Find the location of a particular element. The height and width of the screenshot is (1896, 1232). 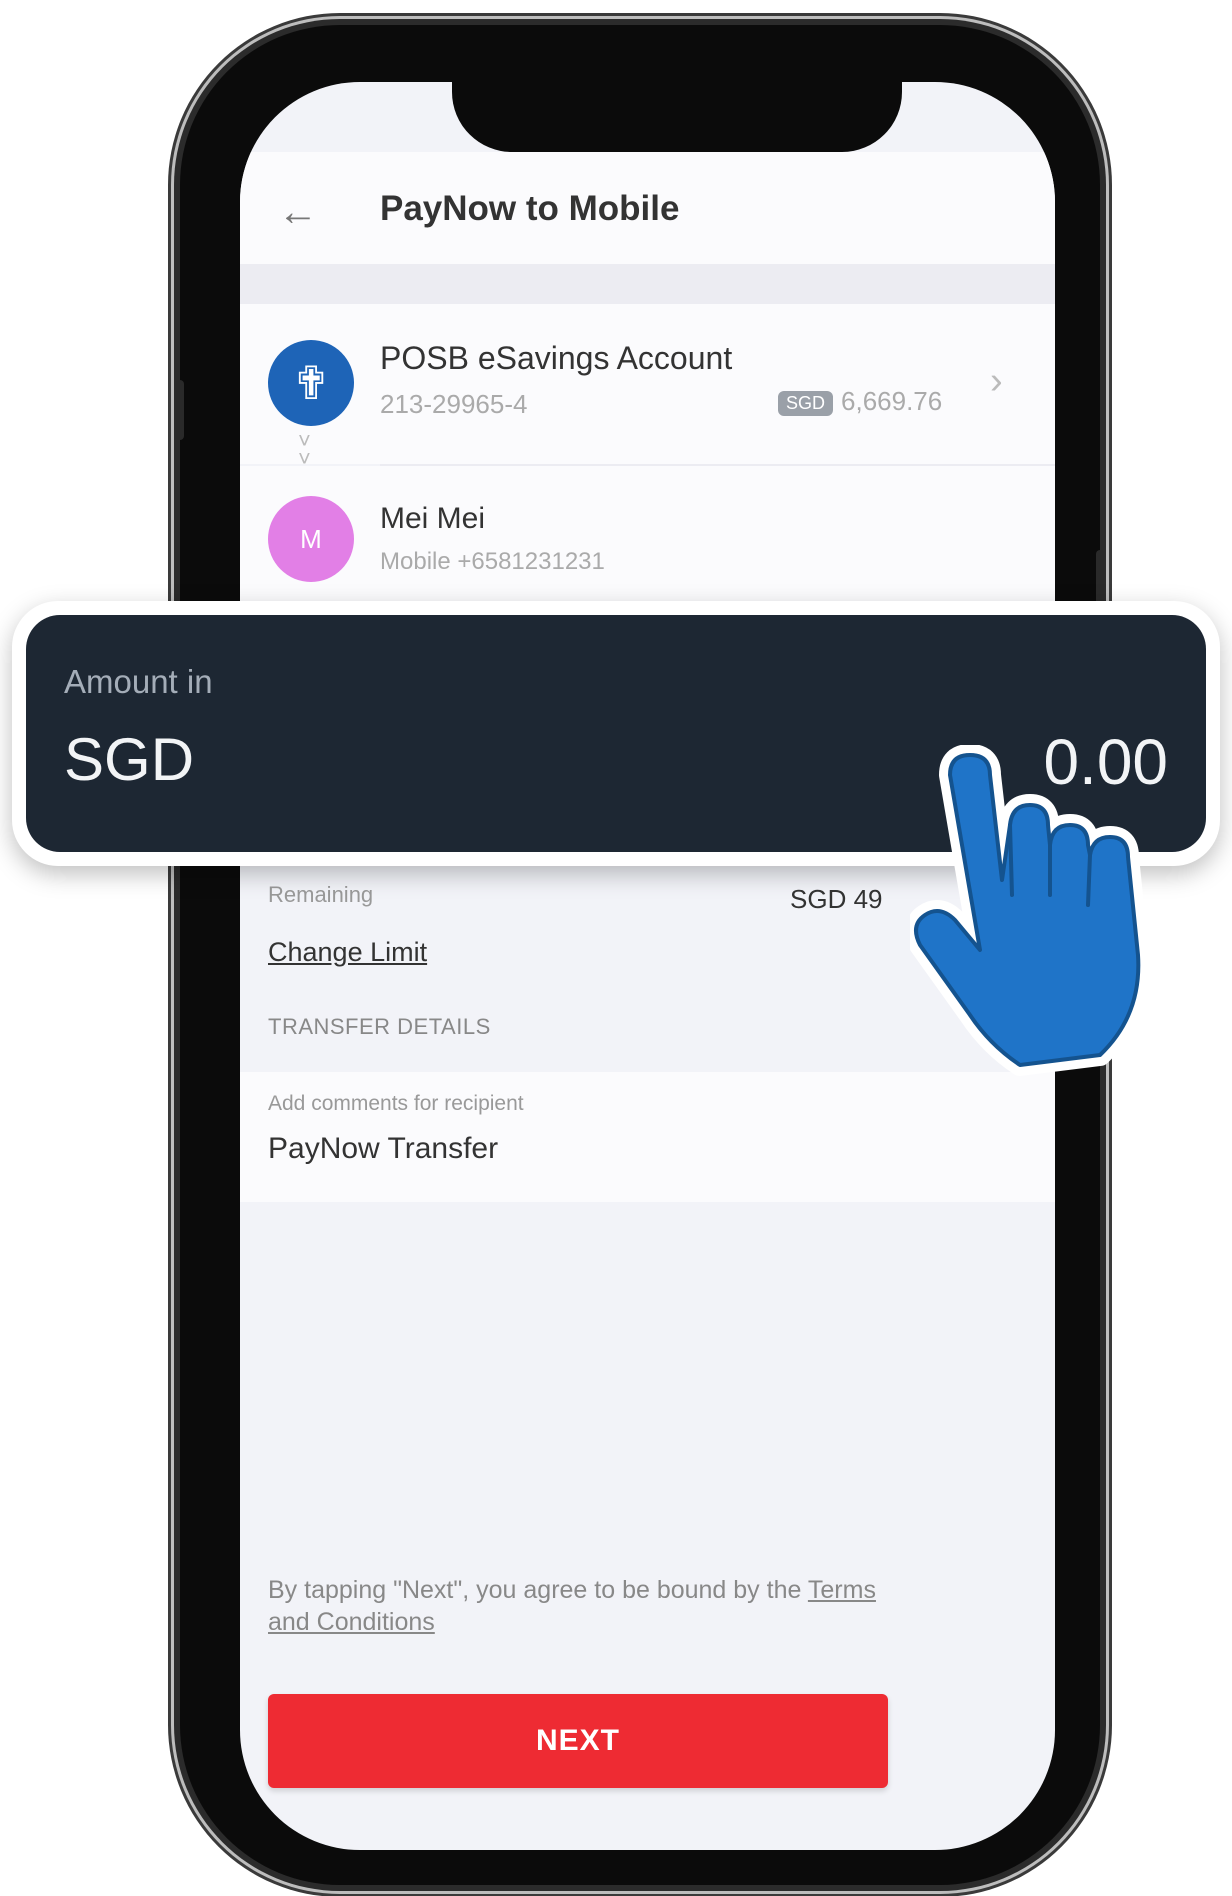

amount-currency: SGD is located at coordinates (129, 759).